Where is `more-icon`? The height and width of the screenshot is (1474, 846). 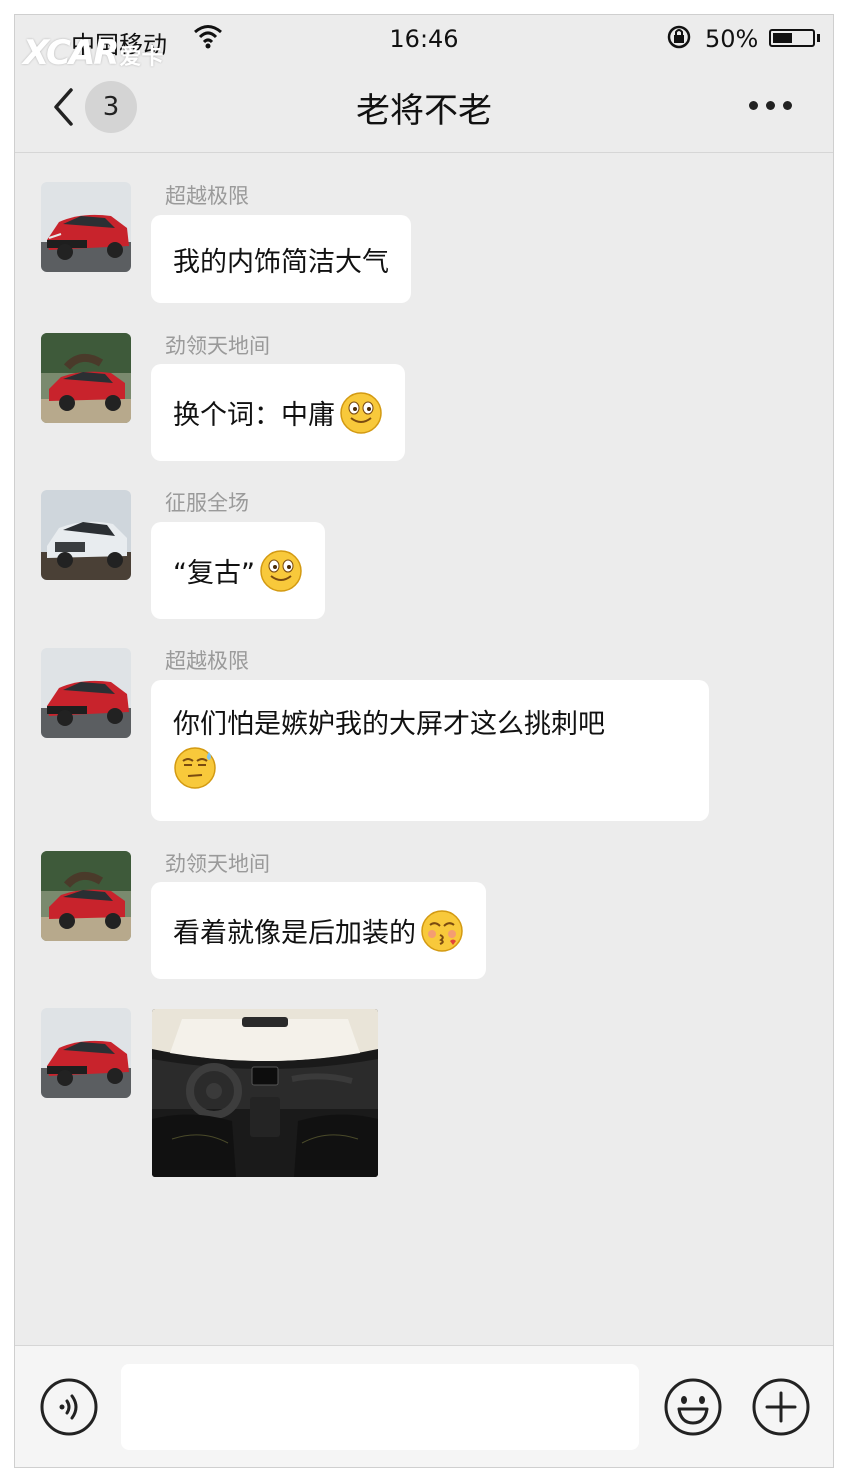
more-icon is located at coordinates (771, 106).